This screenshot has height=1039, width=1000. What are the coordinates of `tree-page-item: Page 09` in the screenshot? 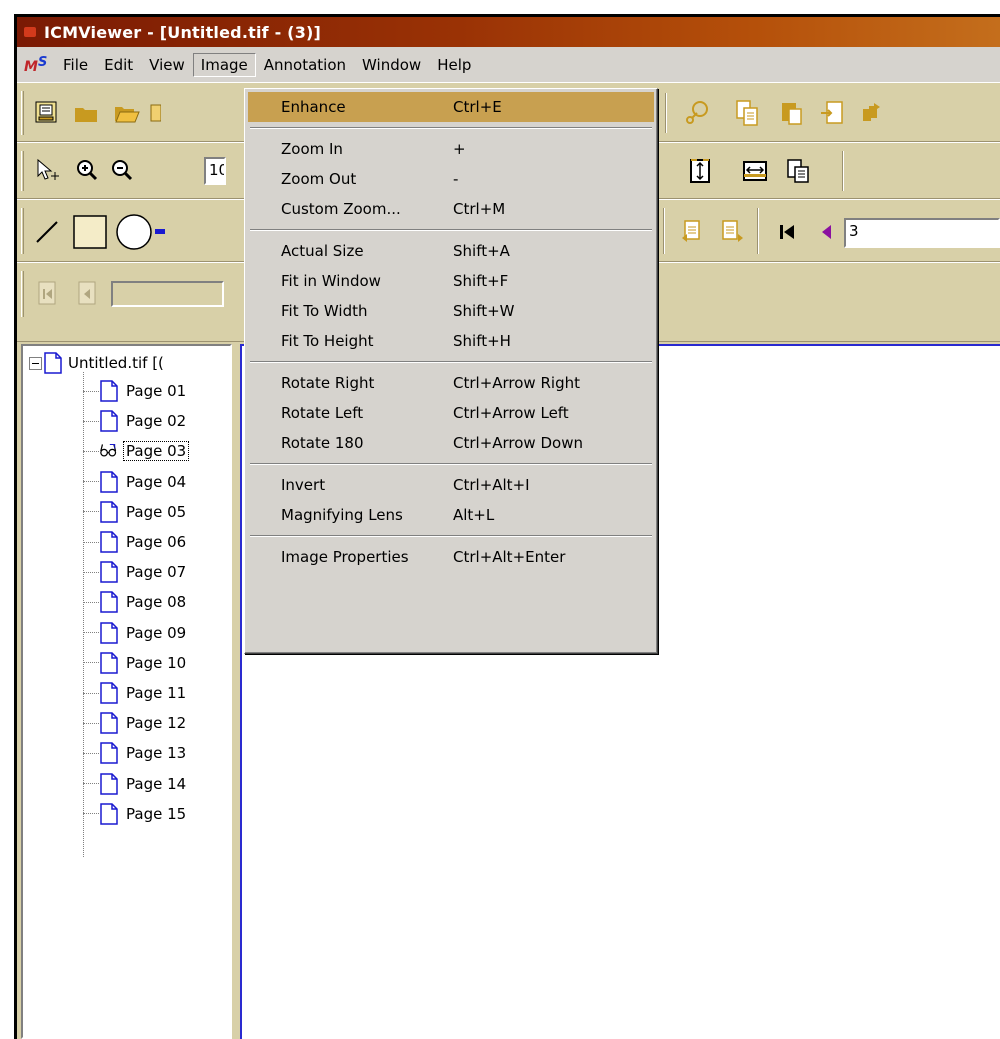 It's located at (135, 633).